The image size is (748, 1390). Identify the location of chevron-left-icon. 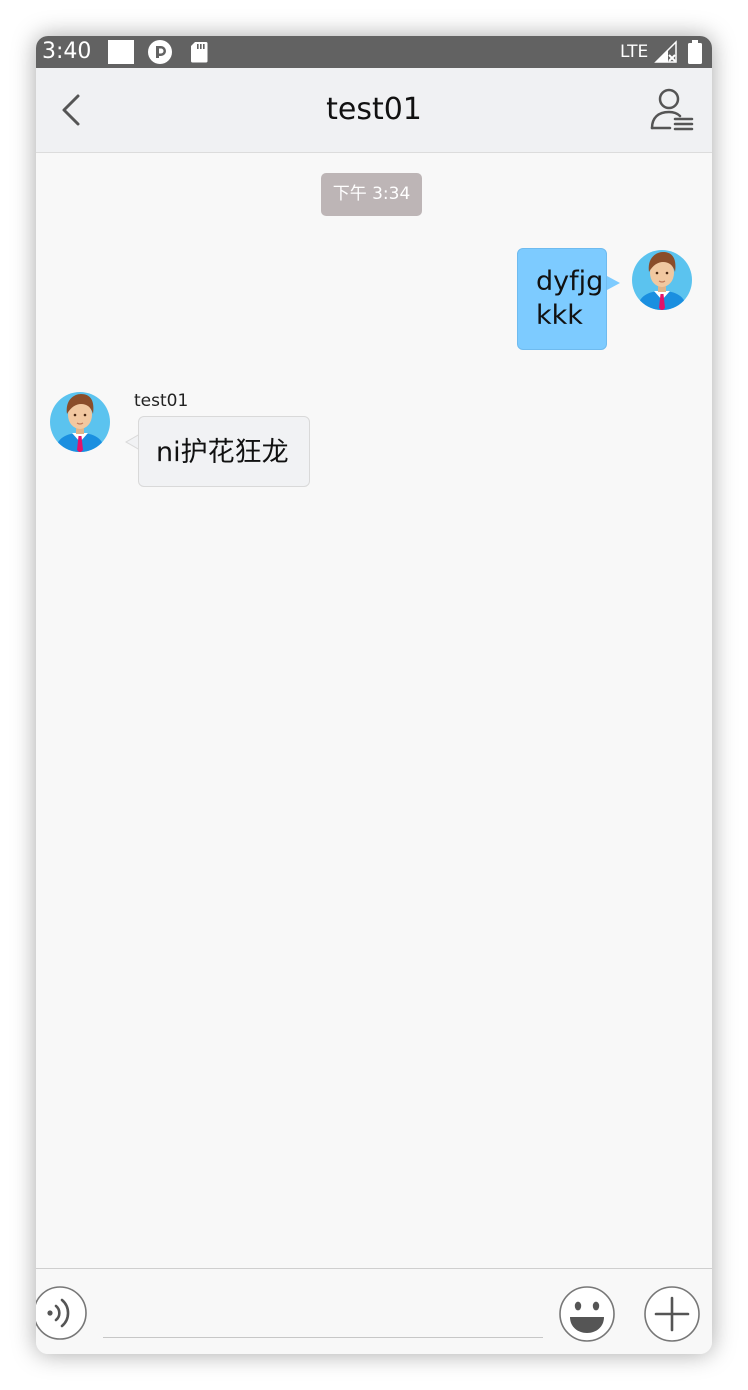
(71, 110).